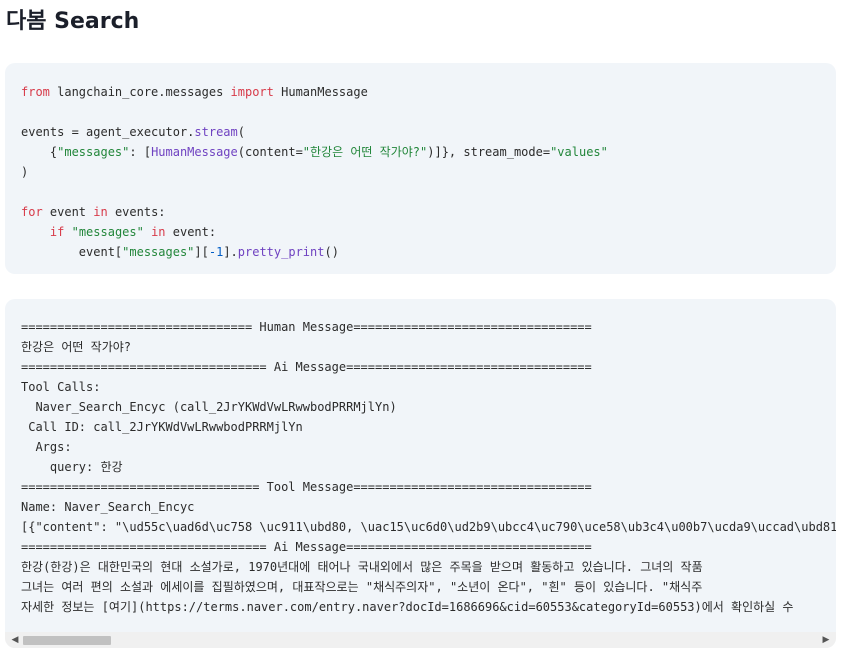 Image resolution: width=855 pixels, height=667 pixels. Describe the element at coordinates (216, 132) in the screenshot. I see `code-token: stream` at that location.